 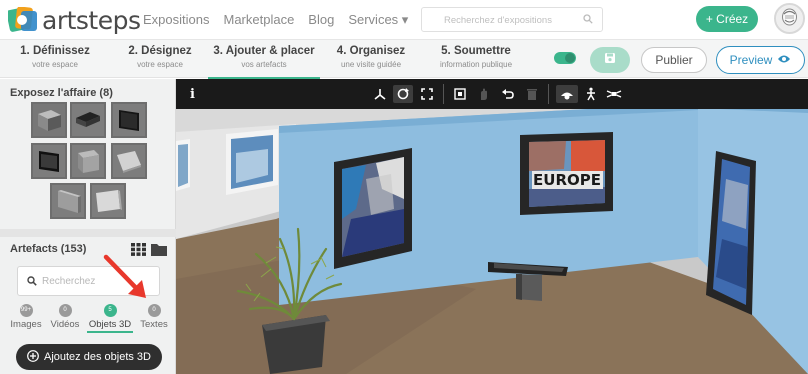 I want to click on step-ajouter-placer: 3. Ajouter & placer vos artefacts, so click(x=264, y=62).